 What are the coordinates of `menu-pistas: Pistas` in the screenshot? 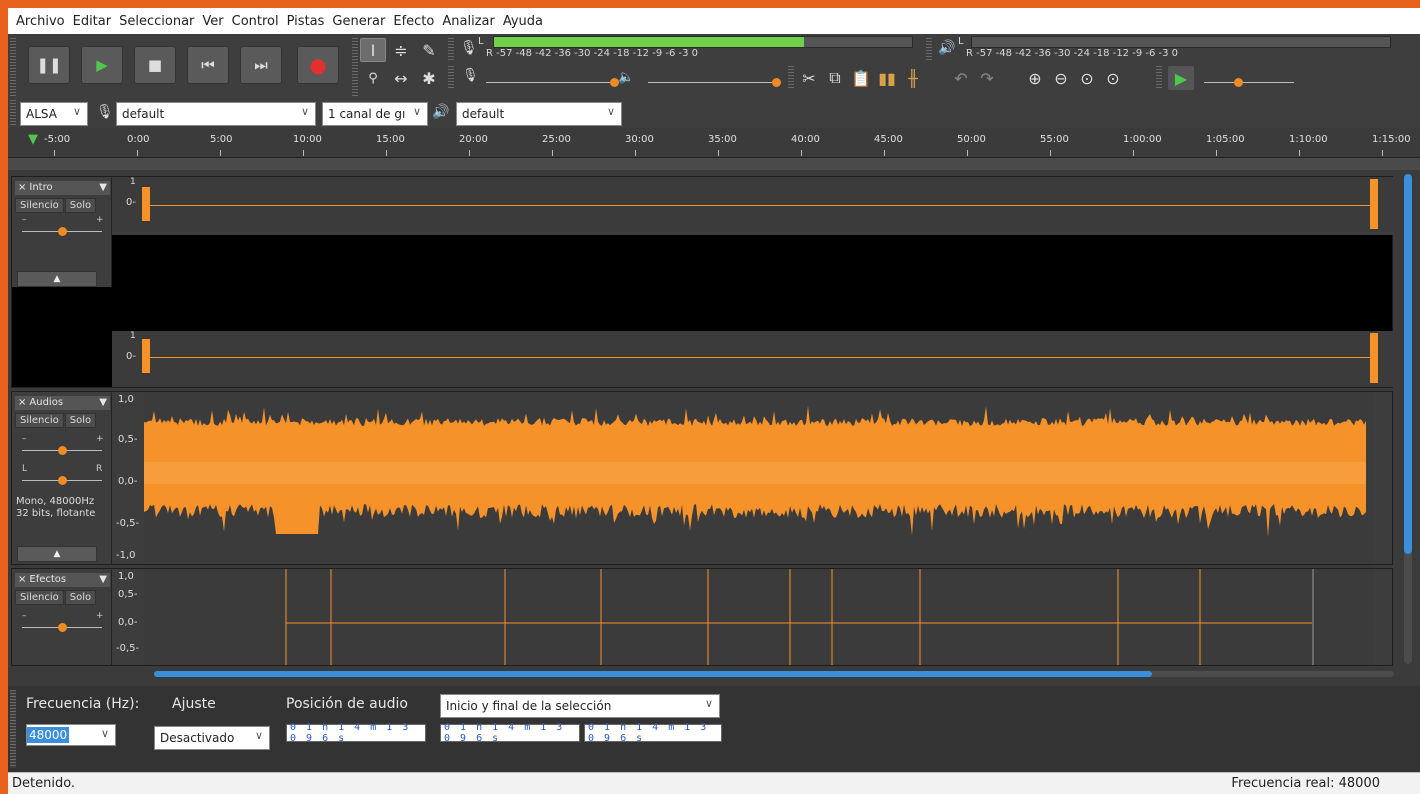 It's located at (306, 21).